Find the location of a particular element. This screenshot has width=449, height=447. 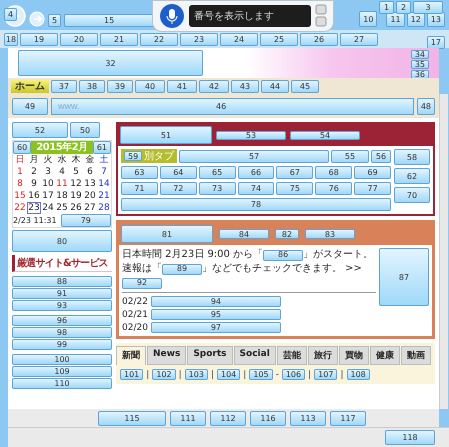

number-tag: 5 is located at coordinates (55, 20).